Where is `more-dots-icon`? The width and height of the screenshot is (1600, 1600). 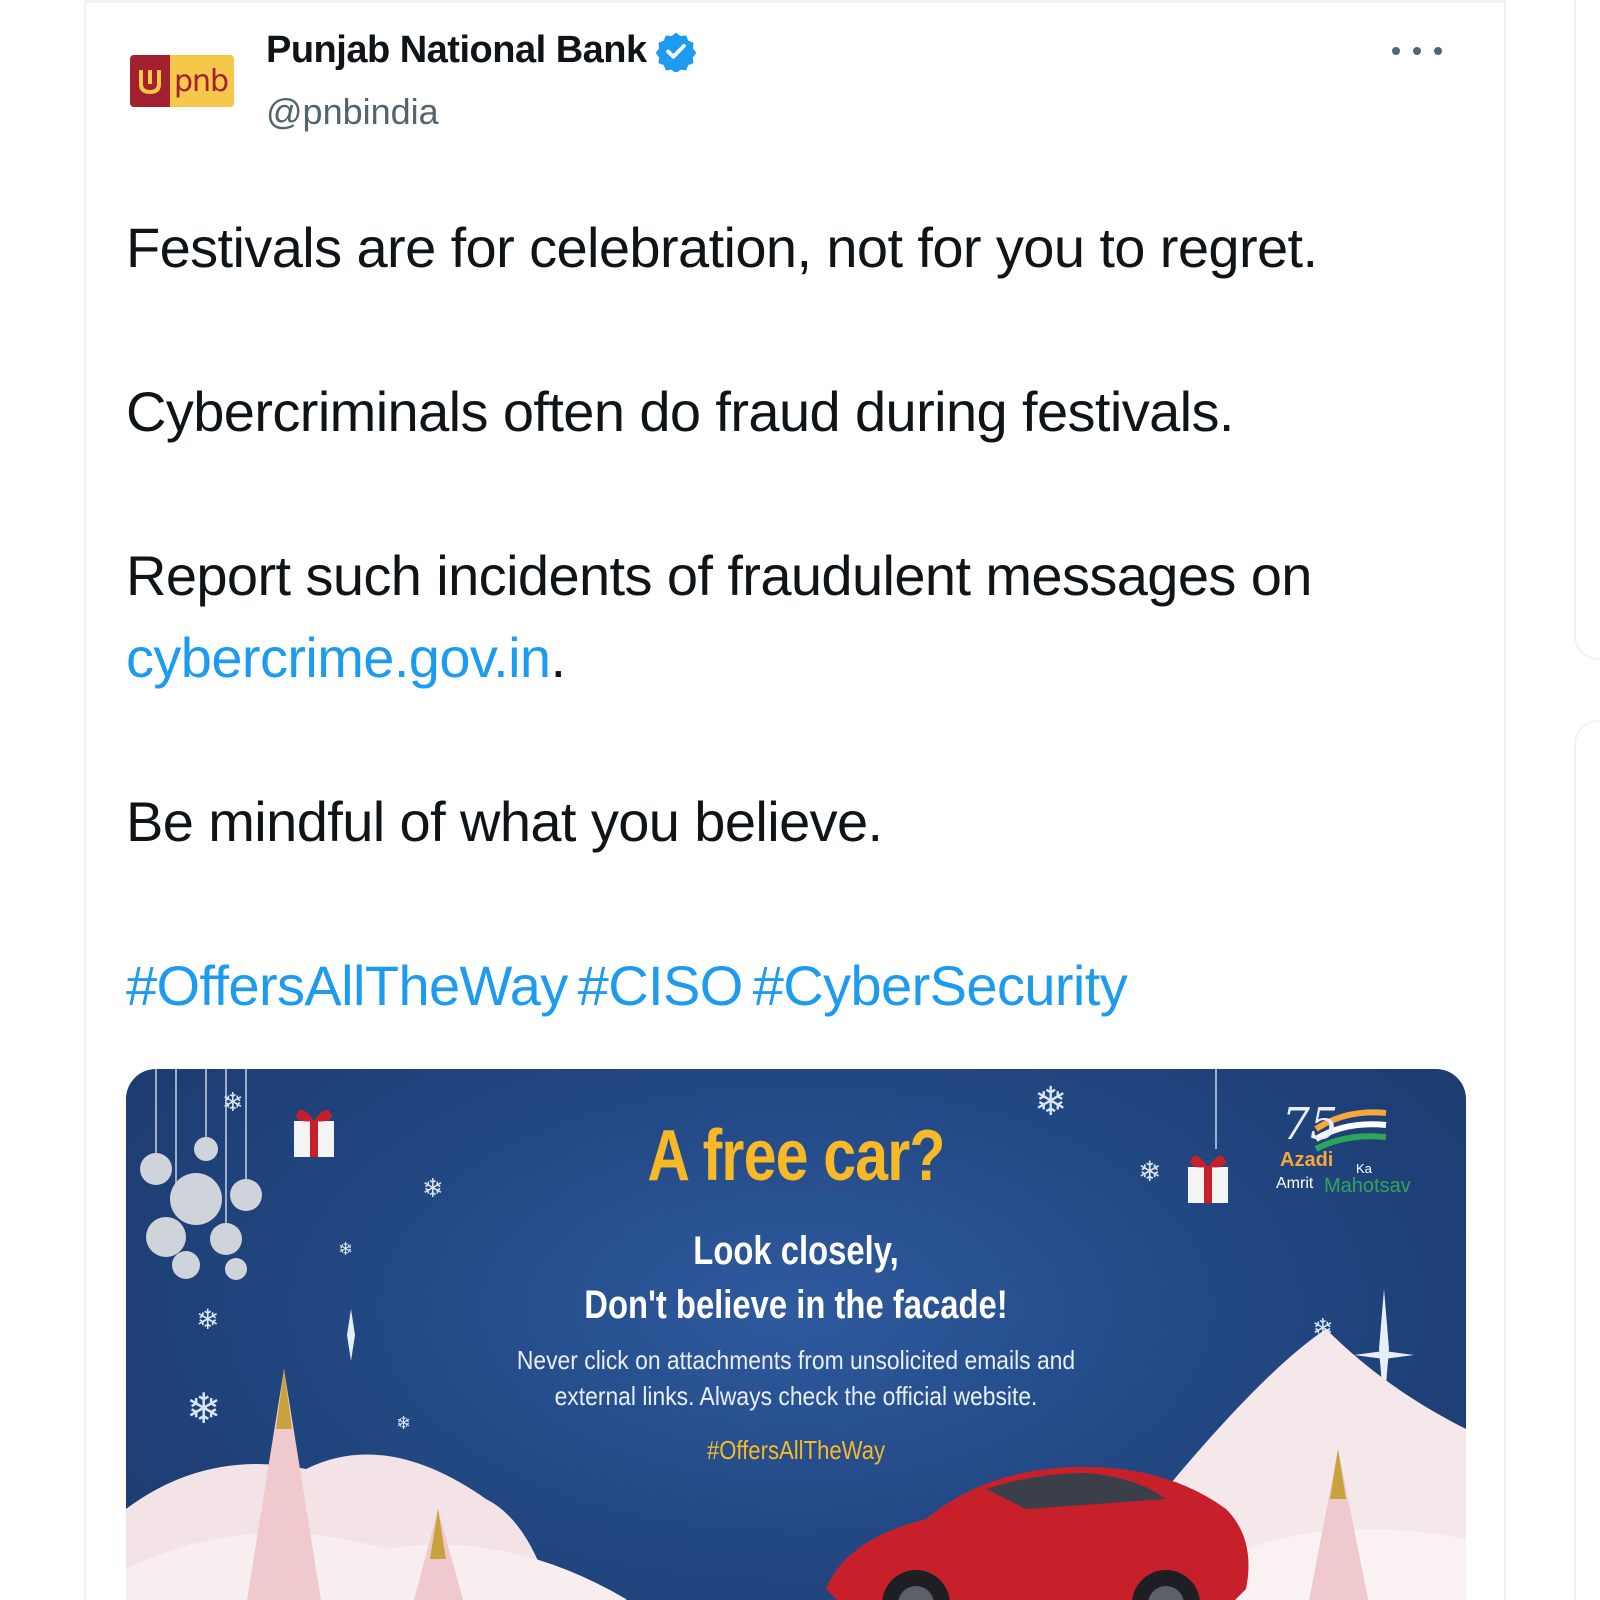 more-dots-icon is located at coordinates (1417, 51).